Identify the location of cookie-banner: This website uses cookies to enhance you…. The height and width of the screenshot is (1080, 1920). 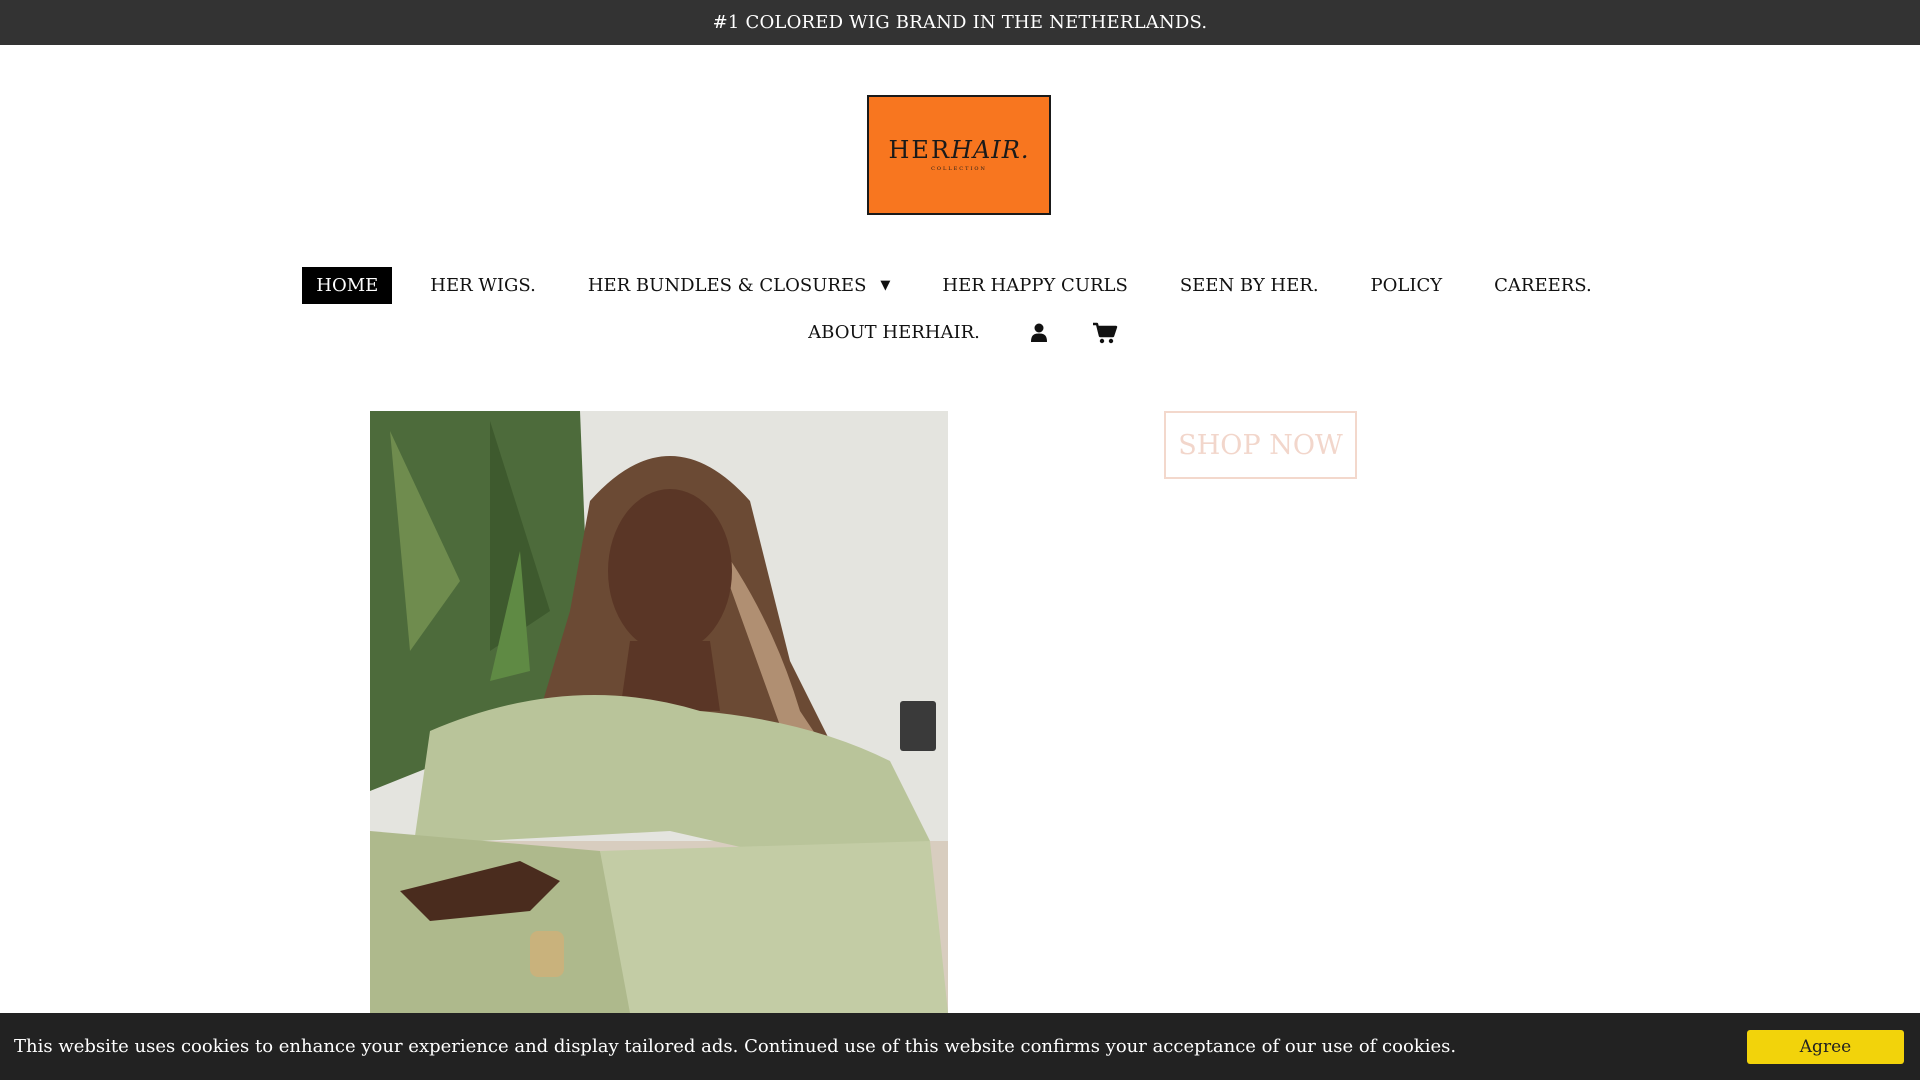
(960, 1046).